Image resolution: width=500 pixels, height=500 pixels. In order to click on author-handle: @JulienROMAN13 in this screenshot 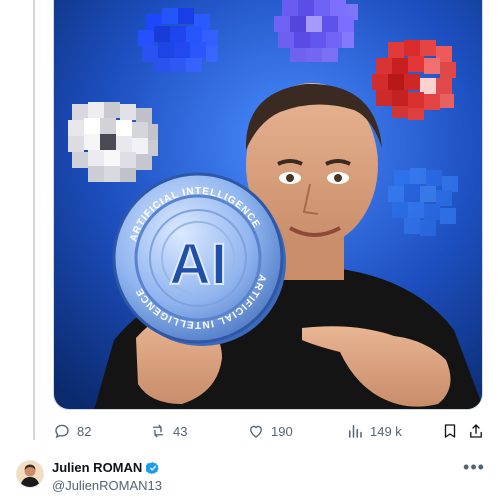, I will do `click(107, 485)`.